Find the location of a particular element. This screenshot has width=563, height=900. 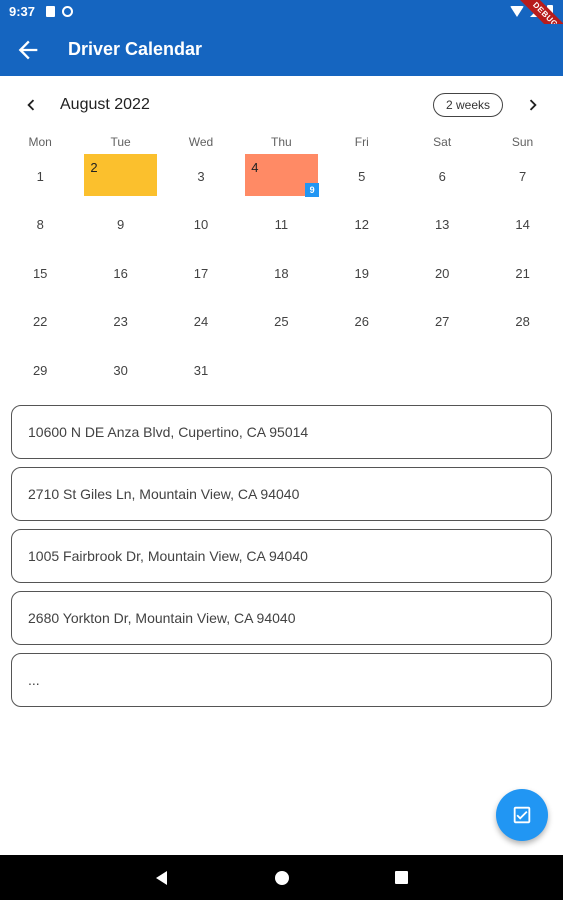

weekday-label: Sun is located at coordinates (522, 142).